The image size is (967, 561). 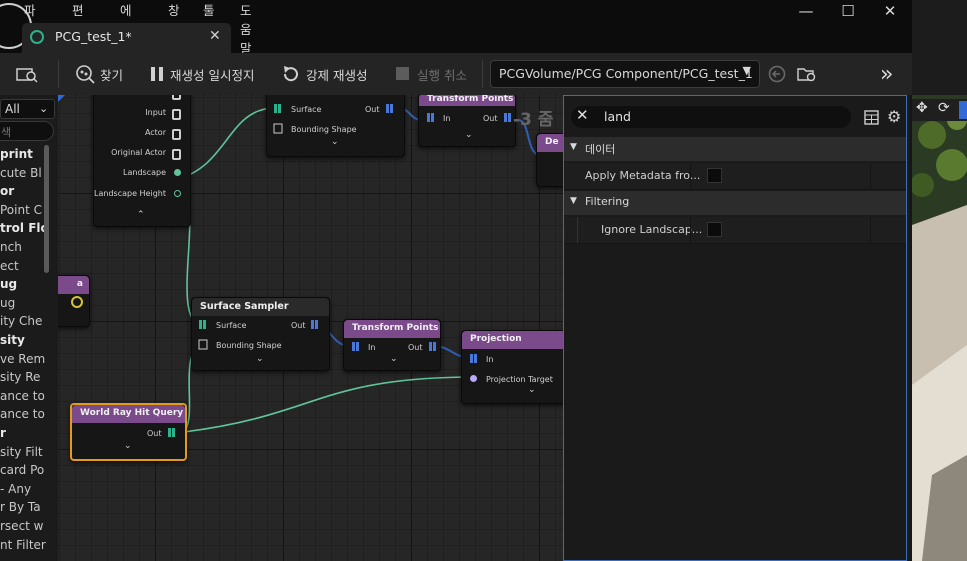 I want to click on transform-points-node: Transform Points In Out ⌄, so click(x=392, y=345).